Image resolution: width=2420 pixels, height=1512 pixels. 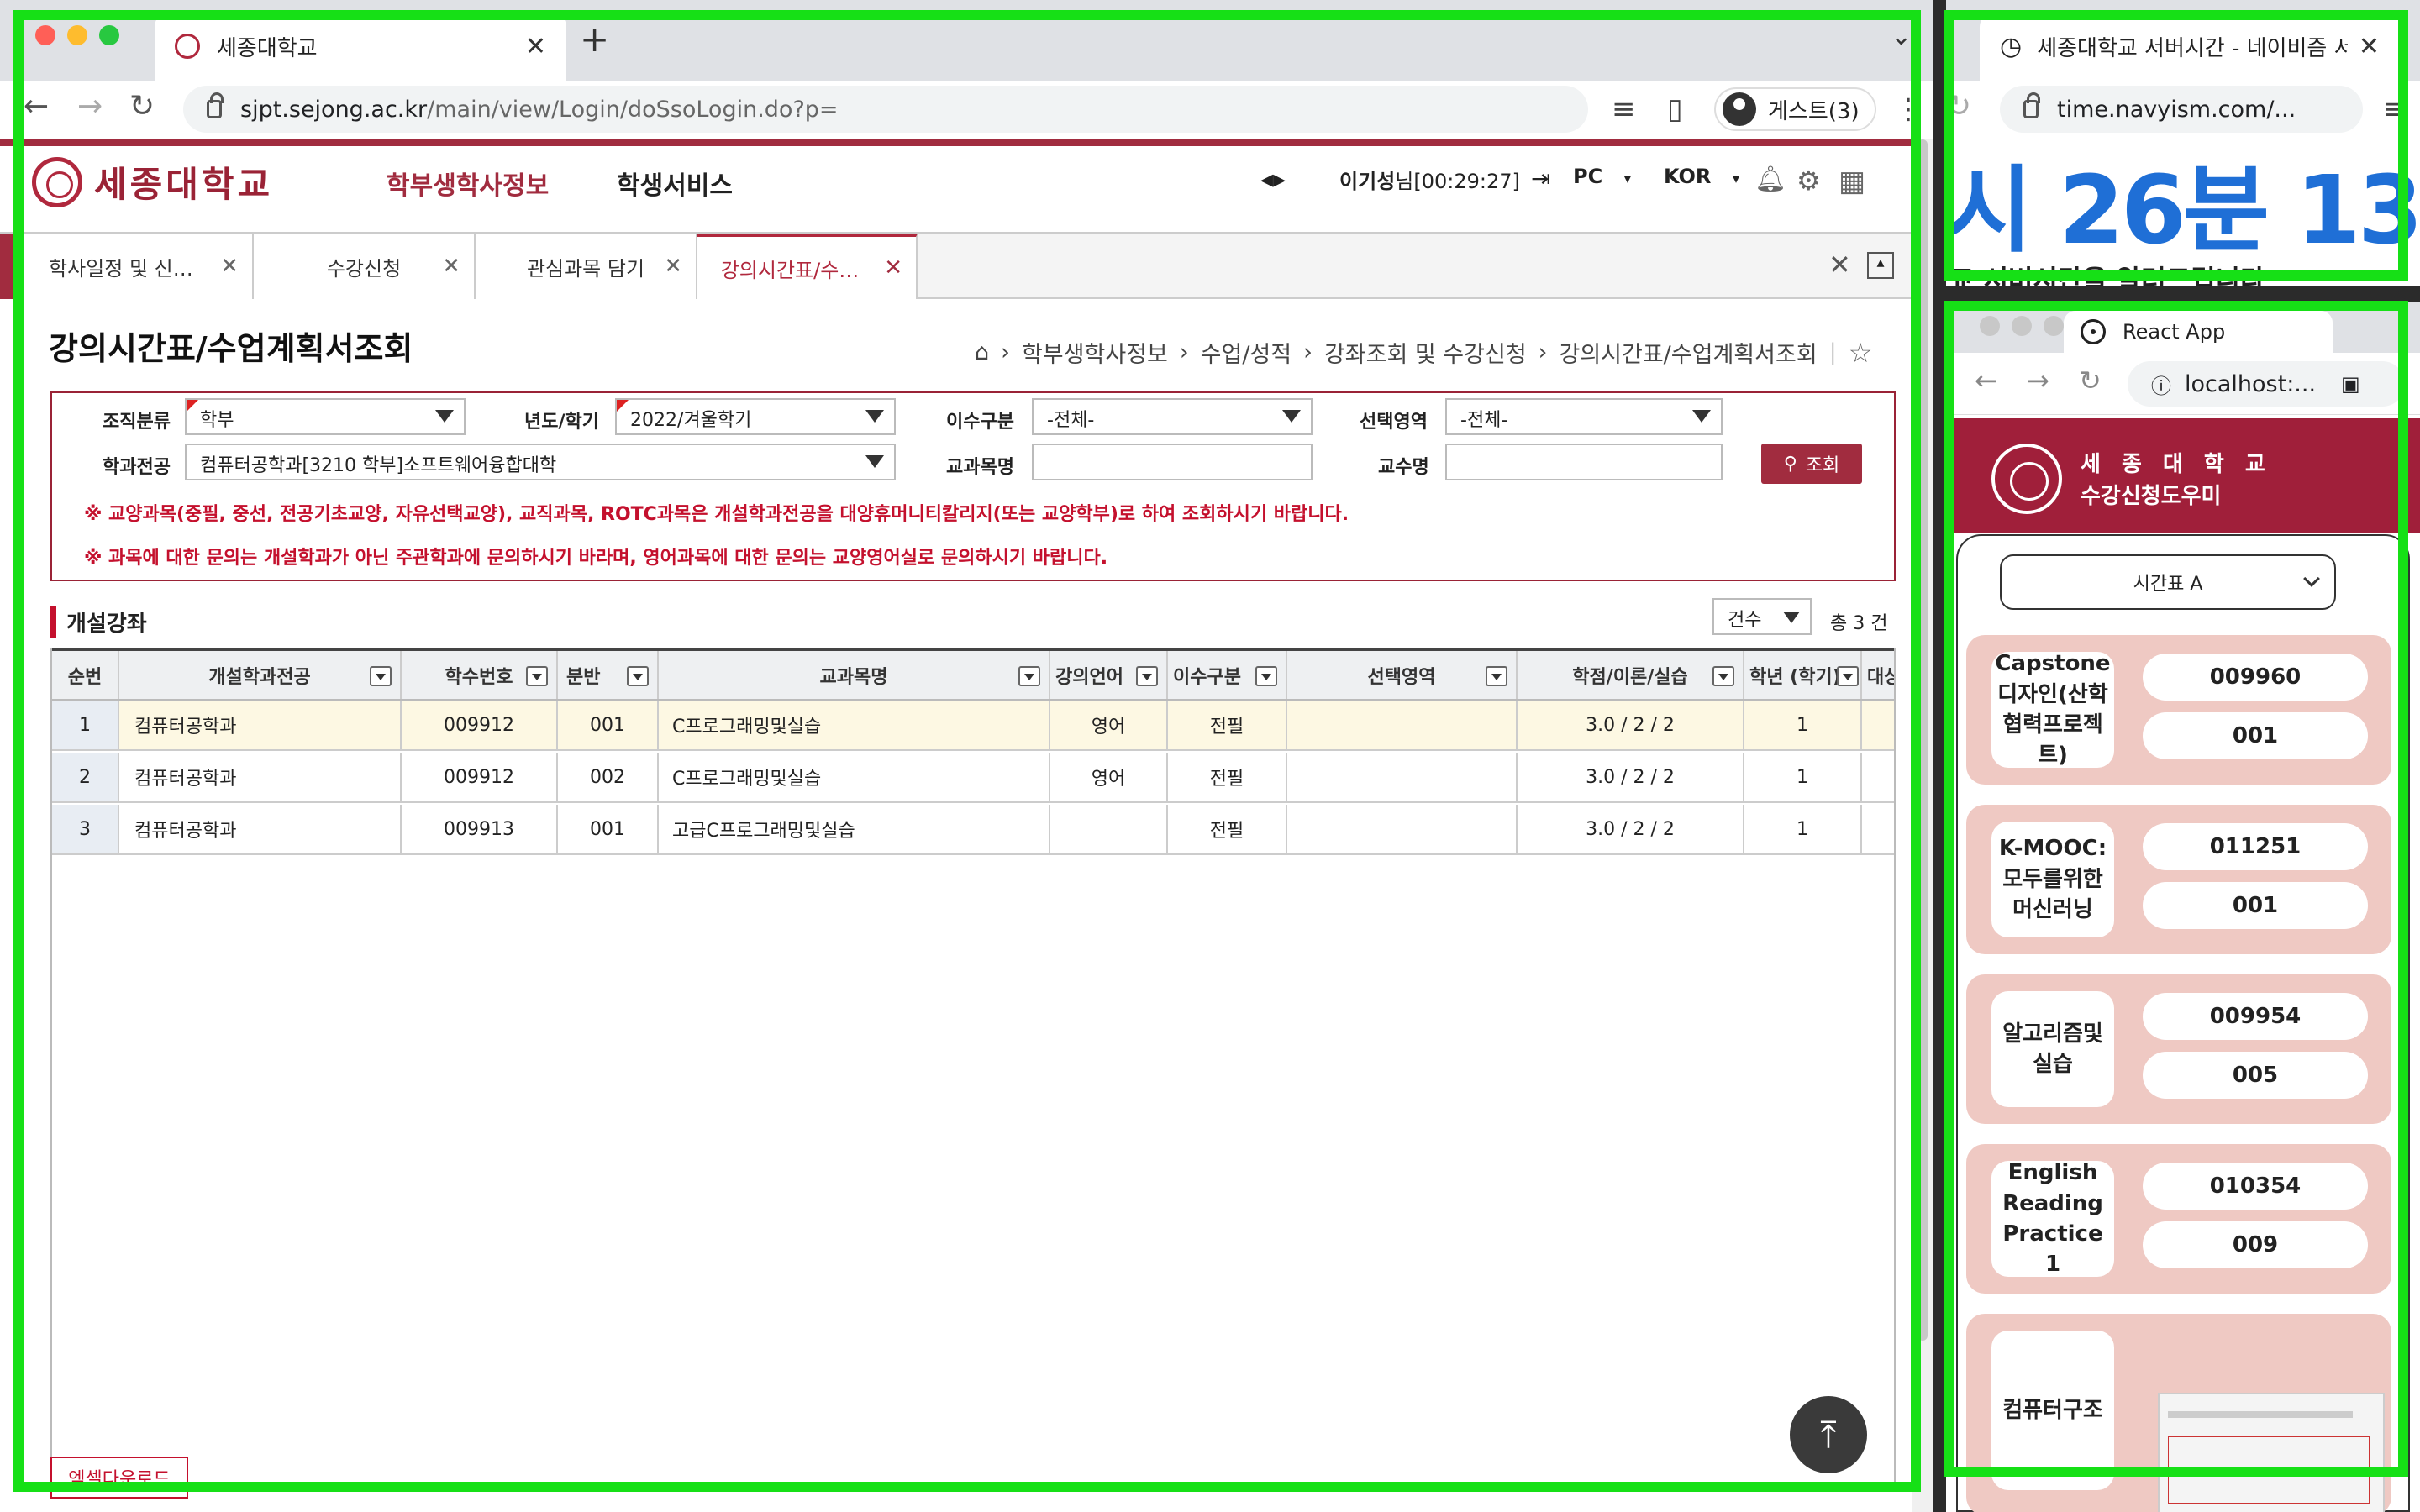 What do you see at coordinates (808, 266) in the screenshot?
I see `tab-timetable: 강의시간표/수… ✕` at bounding box center [808, 266].